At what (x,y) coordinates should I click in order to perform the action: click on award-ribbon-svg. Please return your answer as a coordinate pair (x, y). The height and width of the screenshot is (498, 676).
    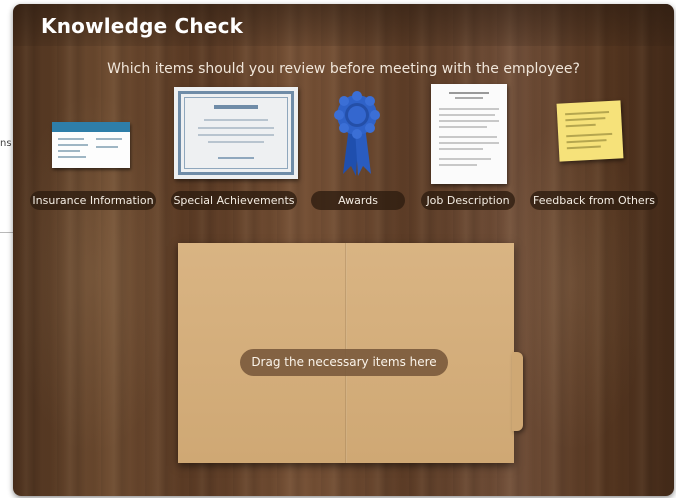
    Looking at the image, I should click on (357, 133).